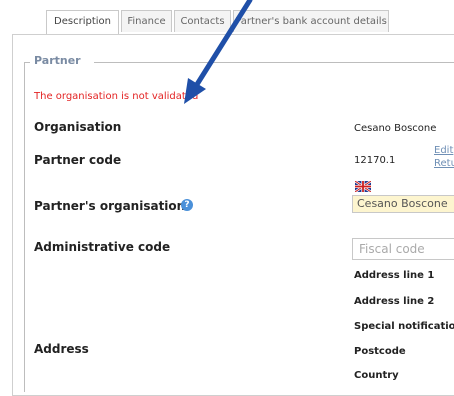 The image size is (454, 396). Describe the element at coordinates (218, 52) in the screenshot. I see `annotation-arrow` at that location.